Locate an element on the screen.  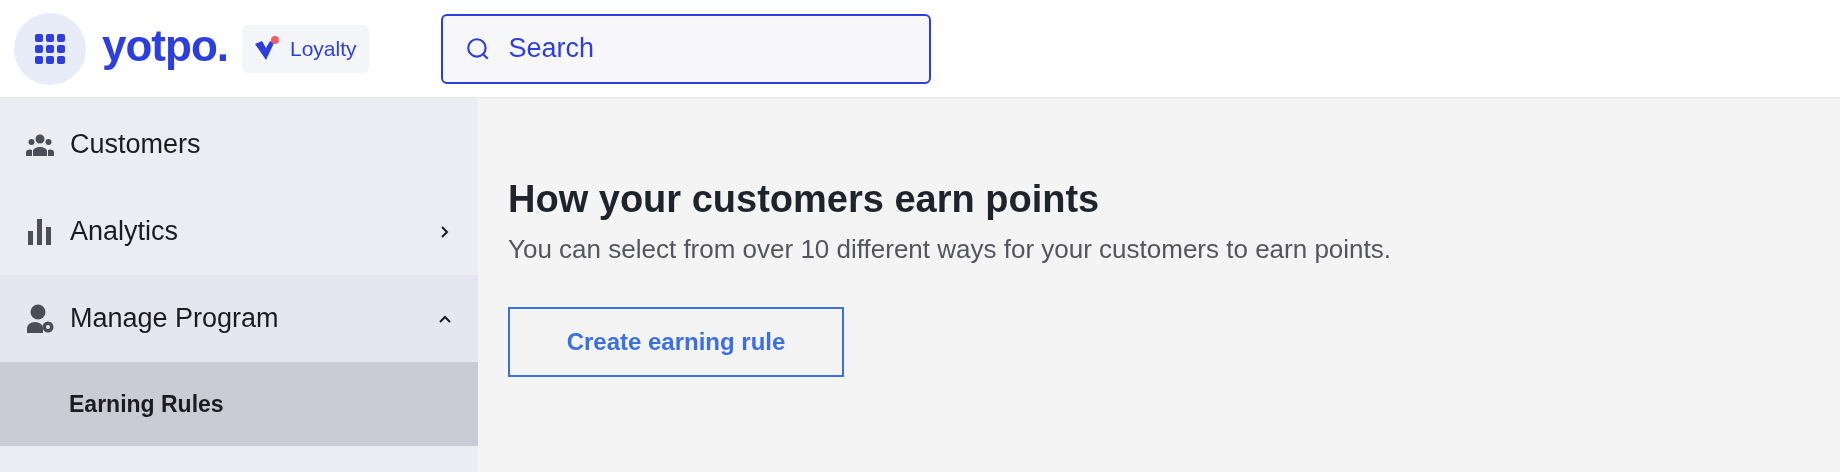
sidebar-item: Manage Program is located at coordinates (239, 318).